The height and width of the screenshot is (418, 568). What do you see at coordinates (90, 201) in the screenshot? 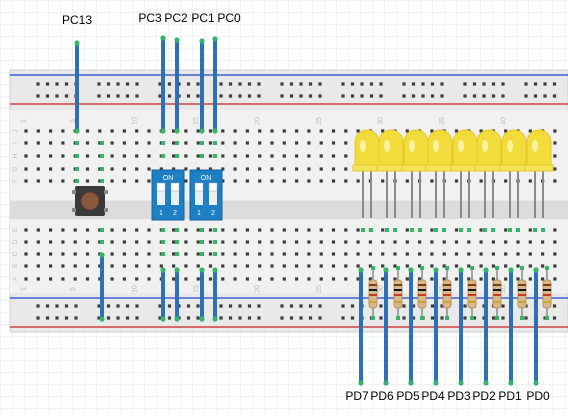
I see `pushbutton-cap` at bounding box center [90, 201].